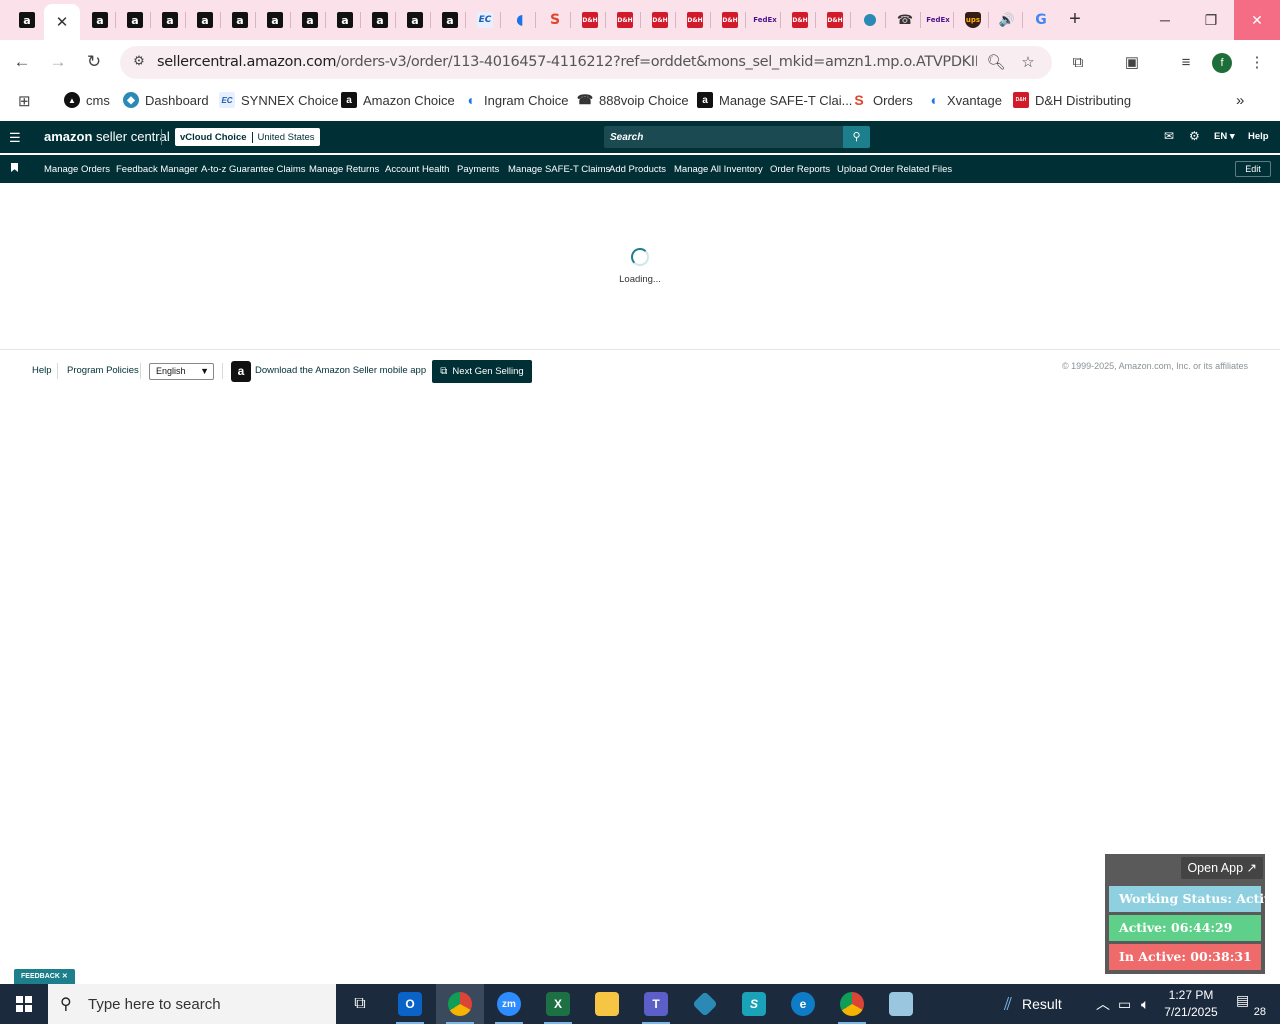  I want to click on tab-synnex: EC, so click(485, 20).